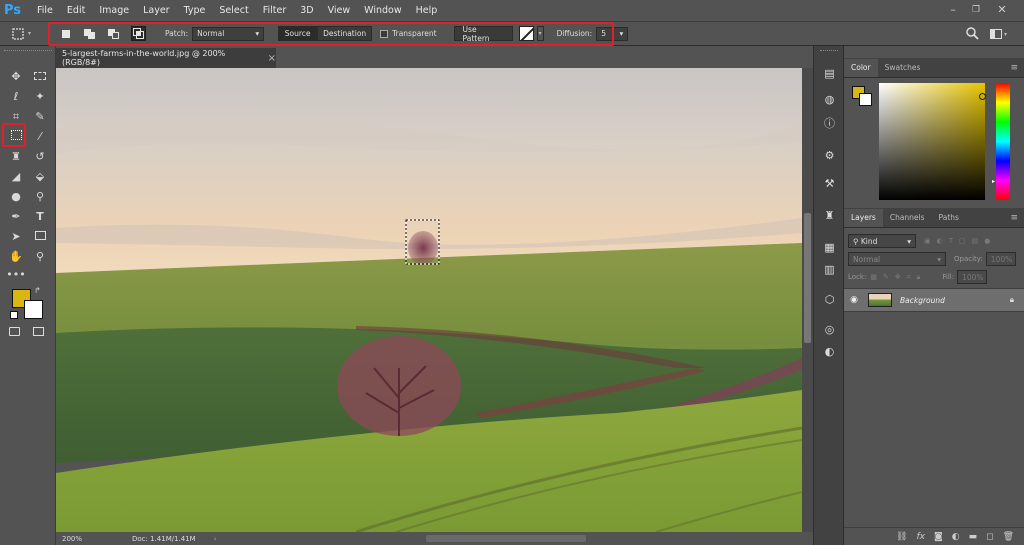  What do you see at coordinates (1001, 141) in the screenshot?
I see `hue-slider: ▸` at bounding box center [1001, 141].